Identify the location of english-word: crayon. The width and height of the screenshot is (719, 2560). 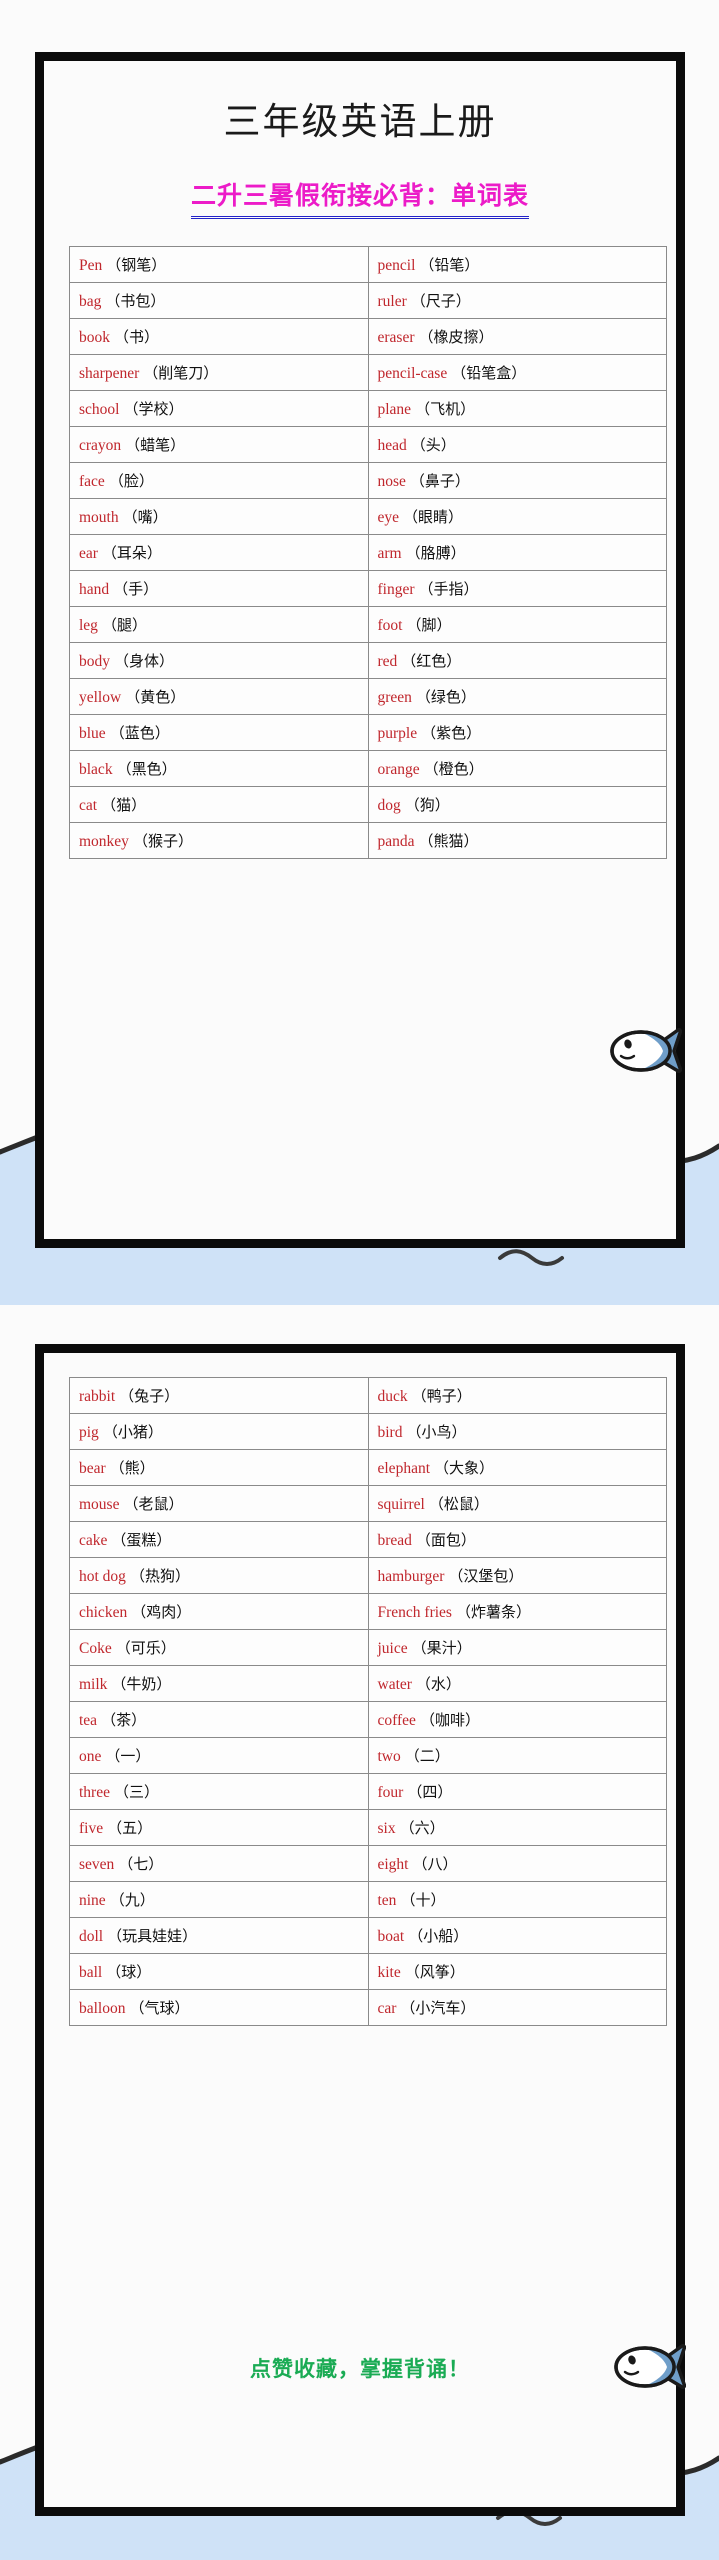
(100, 445).